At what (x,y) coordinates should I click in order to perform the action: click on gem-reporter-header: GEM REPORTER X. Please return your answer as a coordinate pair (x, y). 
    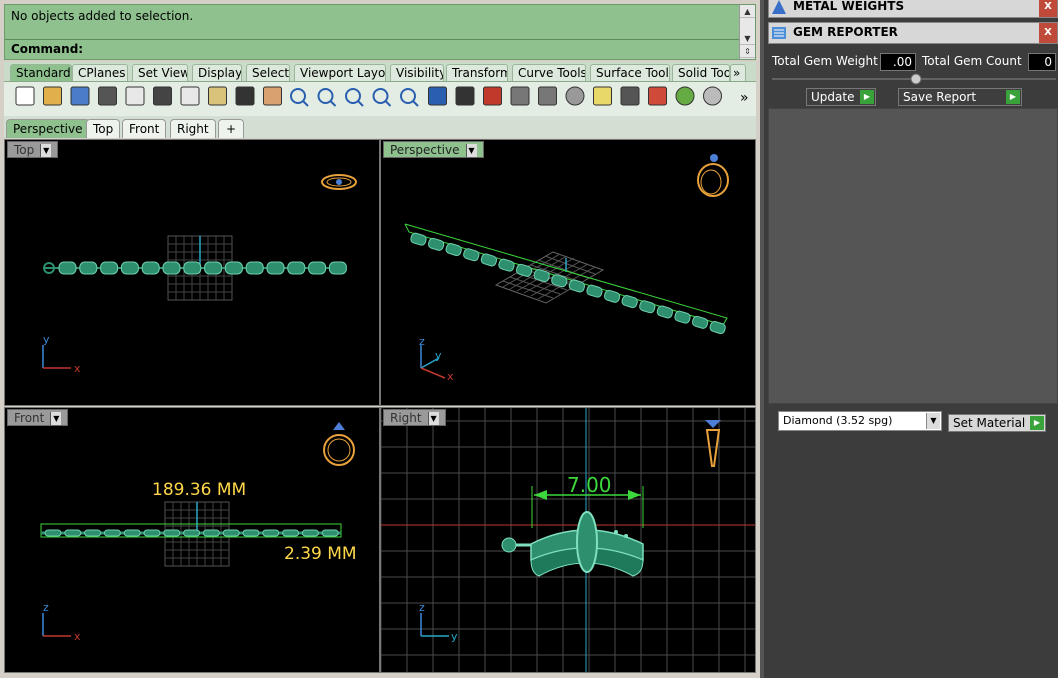
    Looking at the image, I should click on (913, 33).